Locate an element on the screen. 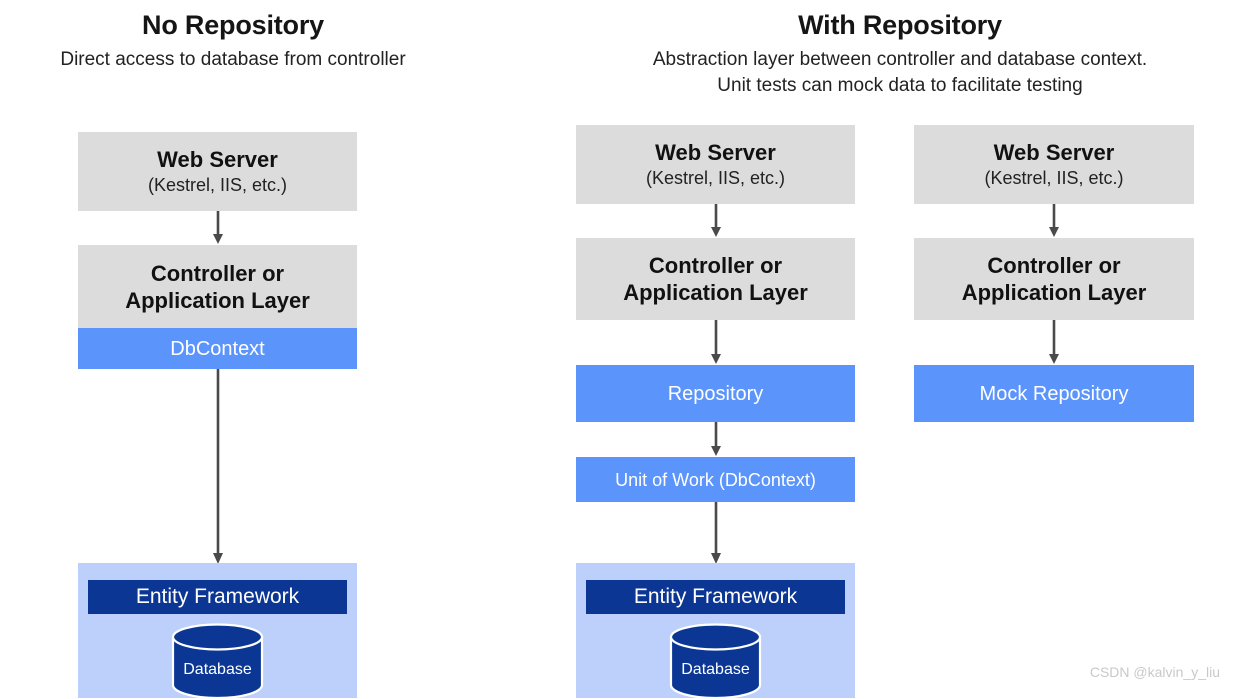 Image resolution: width=1234 pixels, height=699 pixels. middle-repository-box: Repository is located at coordinates (715, 393).